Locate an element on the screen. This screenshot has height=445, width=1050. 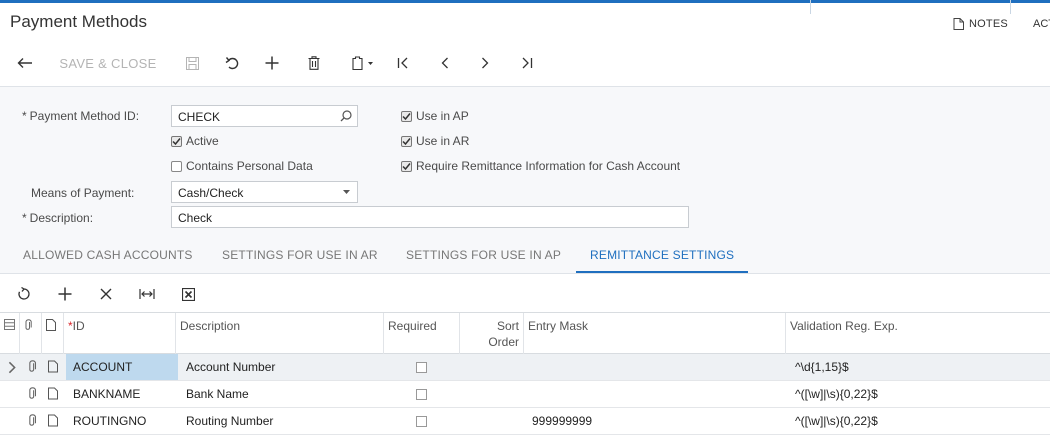
row-validation-cell: ^\d{1,15}$ is located at coordinates (919, 367).